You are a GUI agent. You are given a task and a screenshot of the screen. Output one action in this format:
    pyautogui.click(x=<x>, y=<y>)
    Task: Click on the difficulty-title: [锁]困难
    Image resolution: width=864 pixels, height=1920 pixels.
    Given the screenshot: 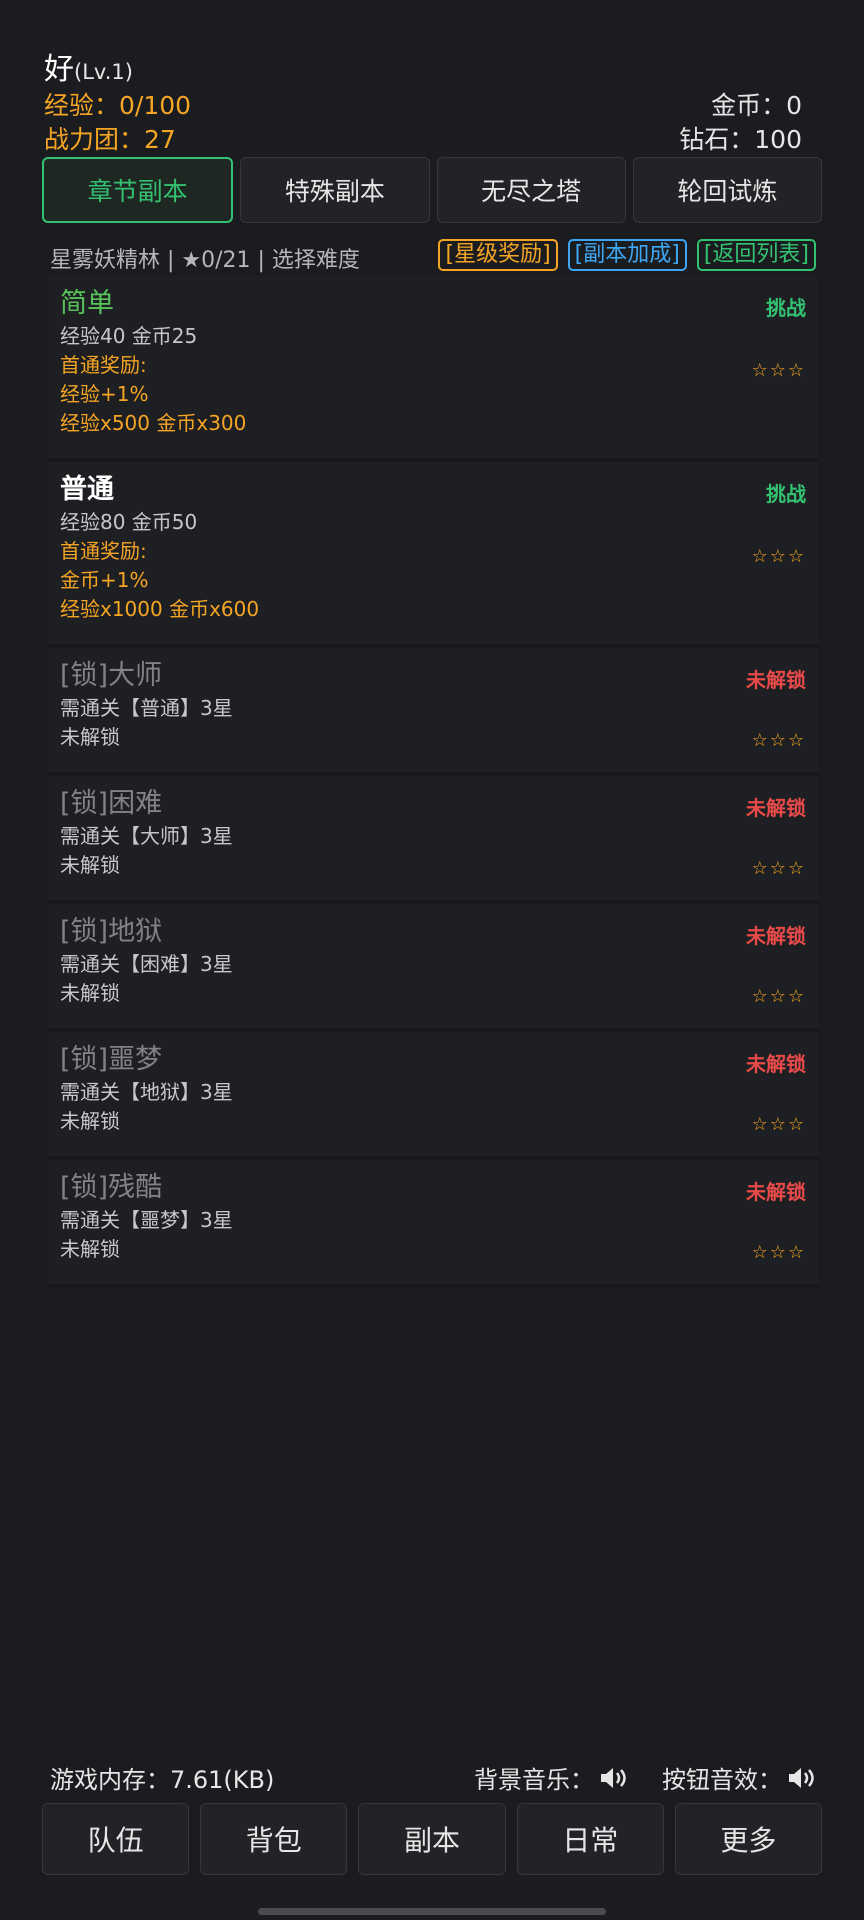 What is the action you would take?
    pyautogui.click(x=111, y=803)
    